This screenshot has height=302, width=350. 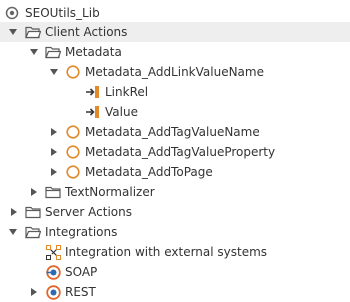 What do you see at coordinates (175, 272) in the screenshot?
I see `tree-item-soap: SOAP` at bounding box center [175, 272].